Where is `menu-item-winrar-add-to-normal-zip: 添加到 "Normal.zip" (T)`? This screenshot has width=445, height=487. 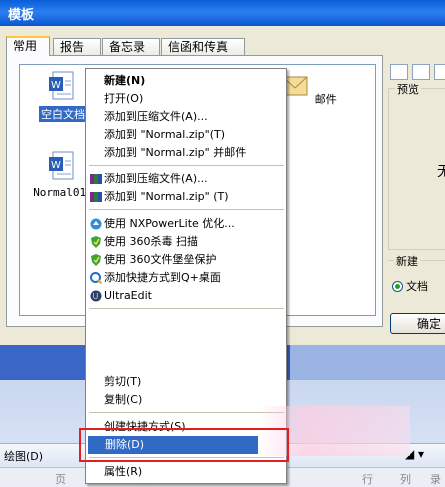
menu-item-winrar-add-to-normal-zip: 添加到 "Normal.zip" (T) is located at coordinates (186, 197).